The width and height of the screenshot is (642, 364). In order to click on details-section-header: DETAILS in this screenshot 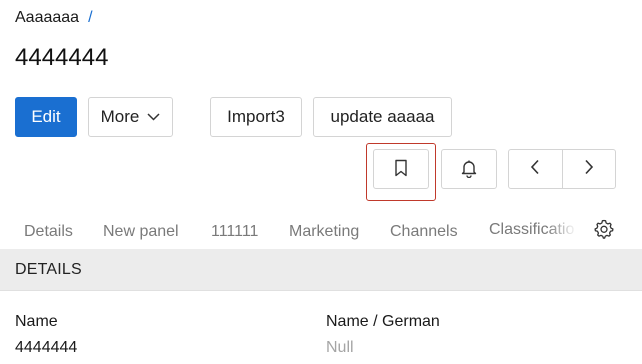, I will do `click(321, 270)`.